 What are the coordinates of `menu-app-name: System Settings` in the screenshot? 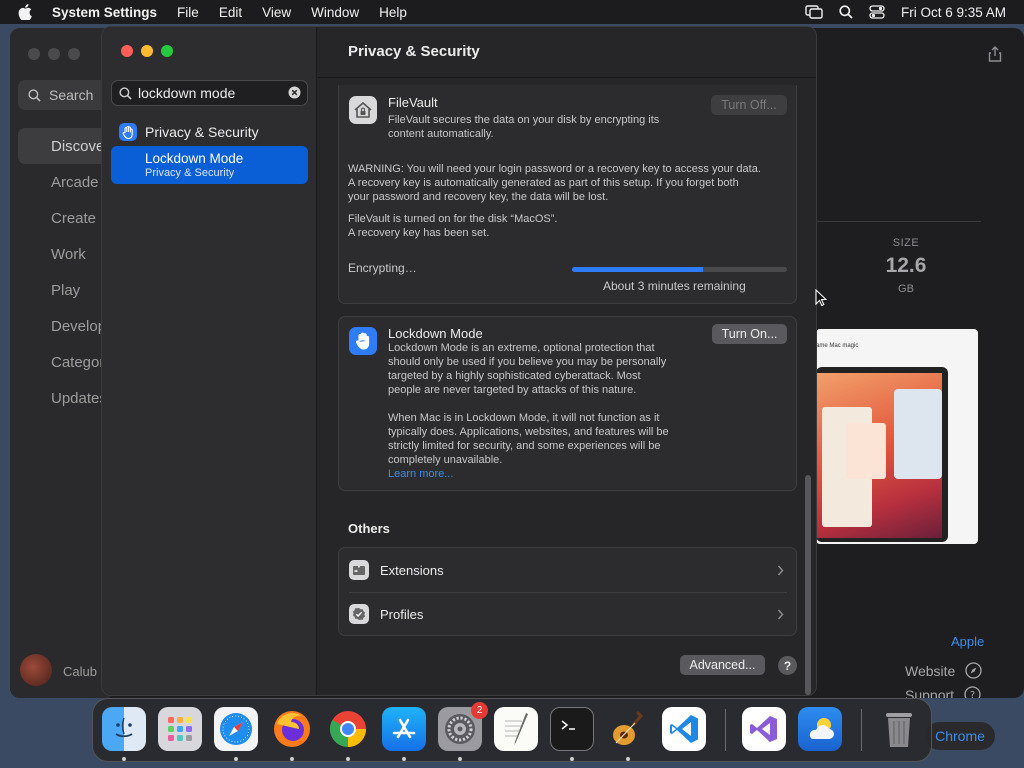 It's located at (104, 12).